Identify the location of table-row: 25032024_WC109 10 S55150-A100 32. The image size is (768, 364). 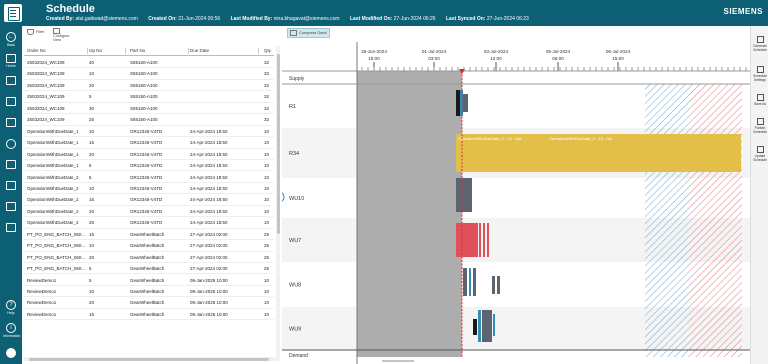
(149, 74).